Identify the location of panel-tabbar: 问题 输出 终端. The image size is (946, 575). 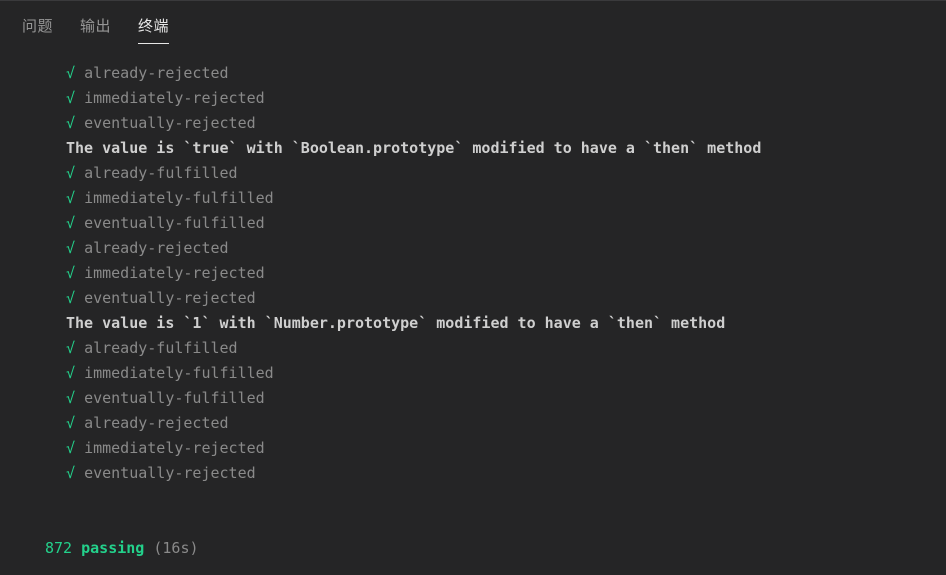
(473, 23).